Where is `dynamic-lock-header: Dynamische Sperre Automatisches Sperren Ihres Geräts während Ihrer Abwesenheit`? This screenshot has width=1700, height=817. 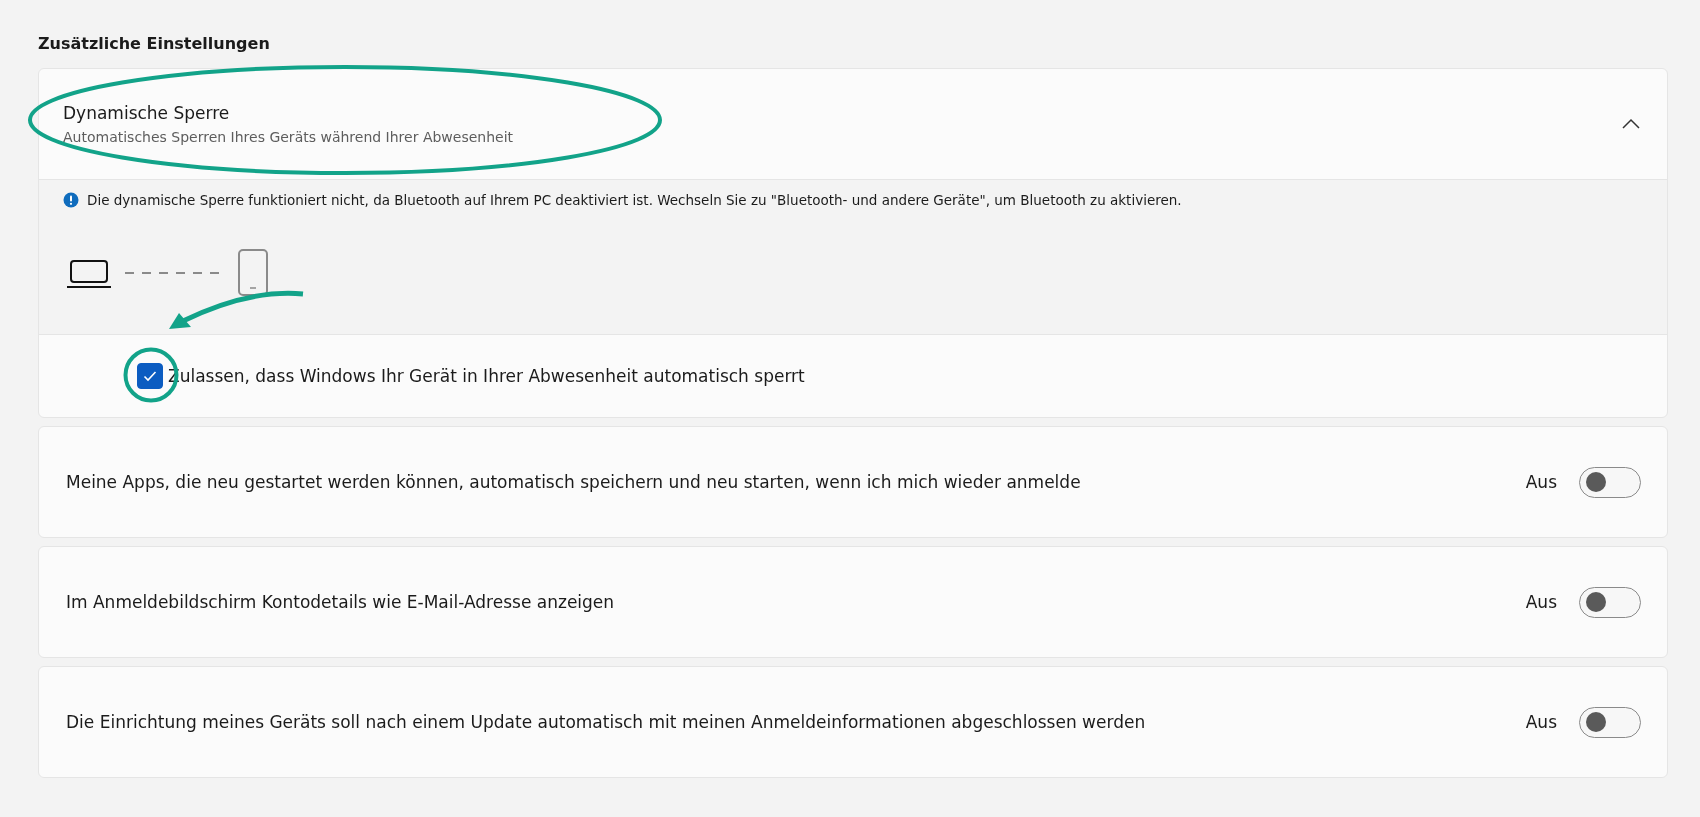
dynamic-lock-header: Dynamische Sperre Automatisches Sperren Ihres Geräts während Ihrer Abwesenheit is located at coordinates (853, 124).